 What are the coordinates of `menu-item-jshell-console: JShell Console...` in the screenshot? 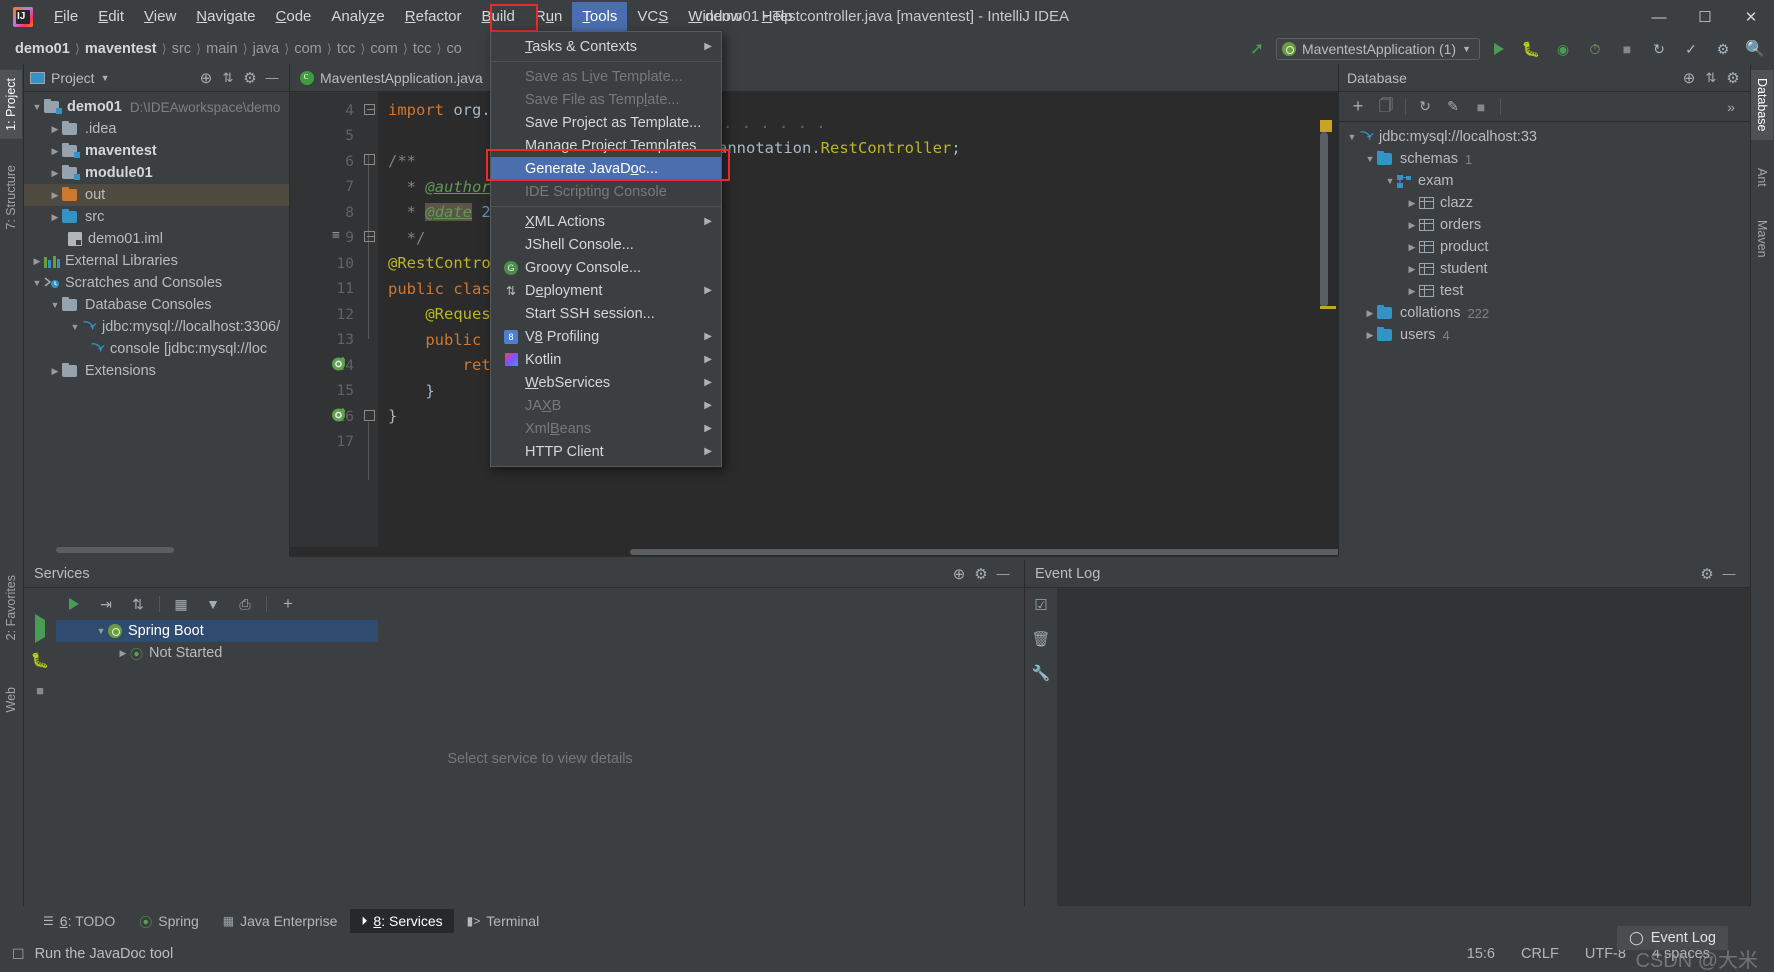 It's located at (606, 244).